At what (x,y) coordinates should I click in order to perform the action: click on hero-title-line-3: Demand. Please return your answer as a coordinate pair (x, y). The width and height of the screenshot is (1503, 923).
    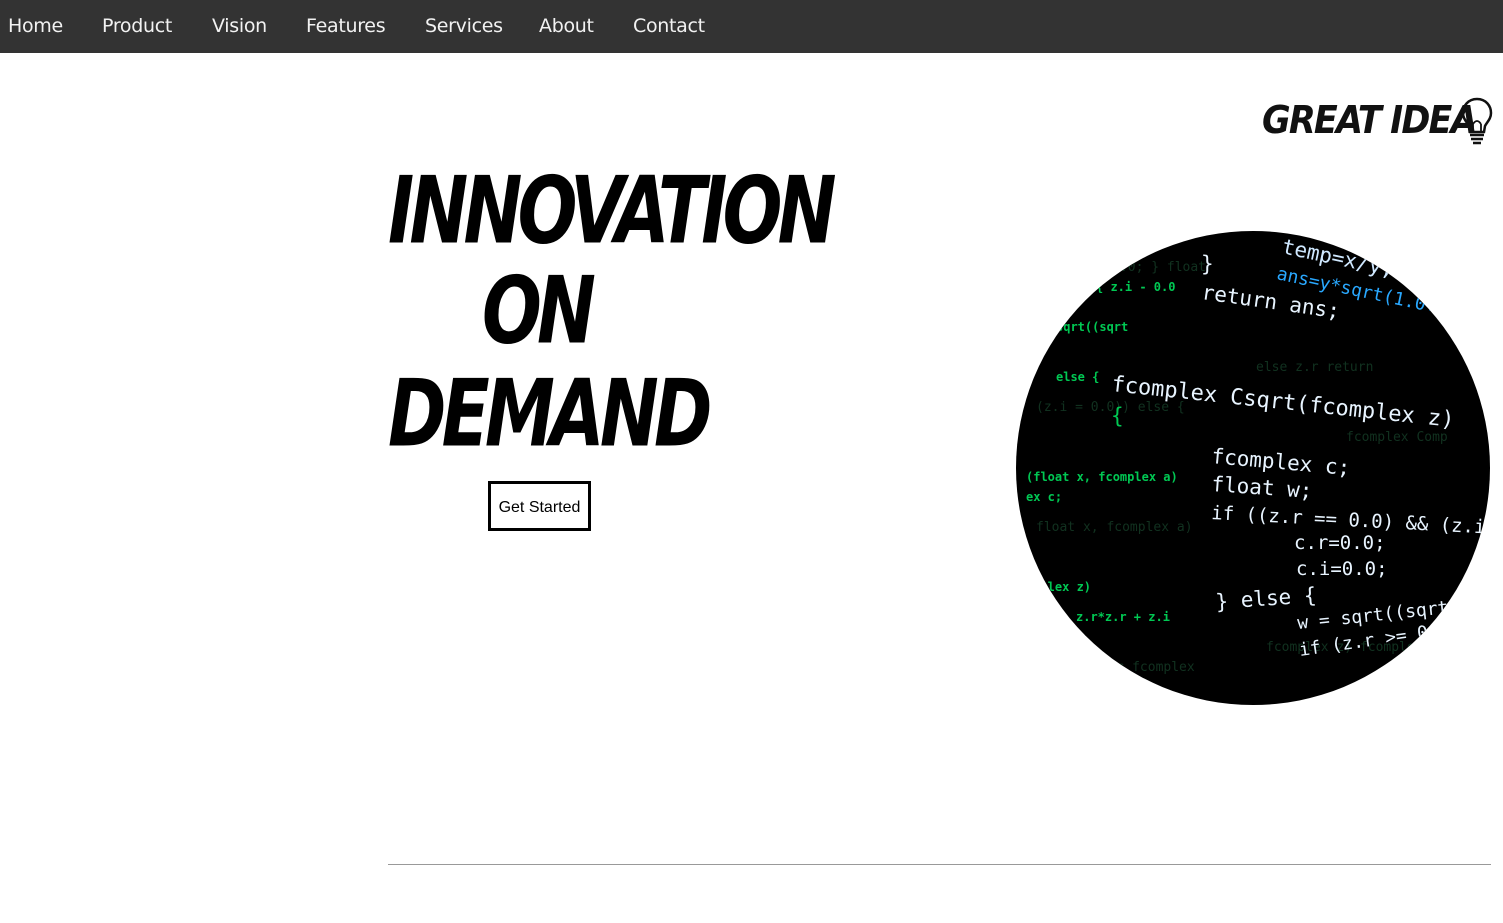
    Looking at the image, I should click on (550, 413).